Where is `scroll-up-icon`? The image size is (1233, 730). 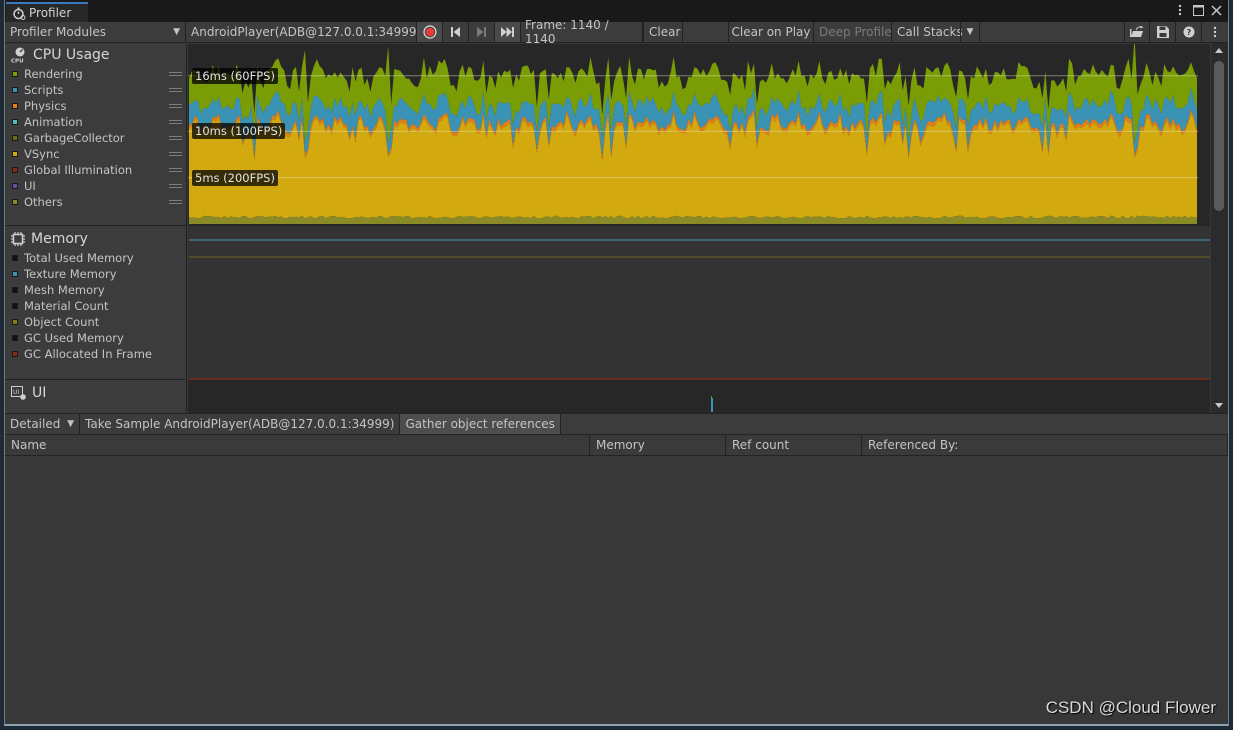
scroll-up-icon is located at coordinates (1219, 50).